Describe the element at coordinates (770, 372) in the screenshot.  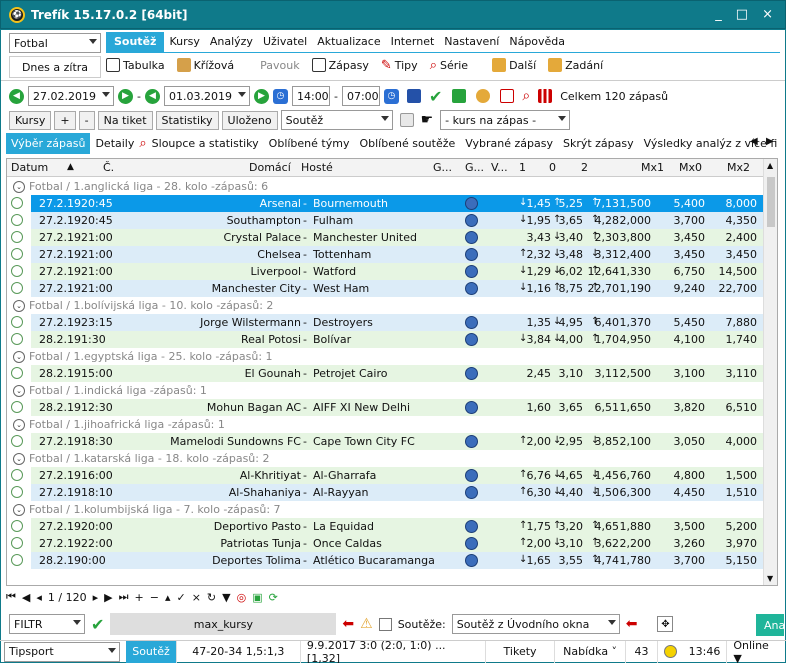
I see `vertical-scrollbar: ▲ ▼` at that location.